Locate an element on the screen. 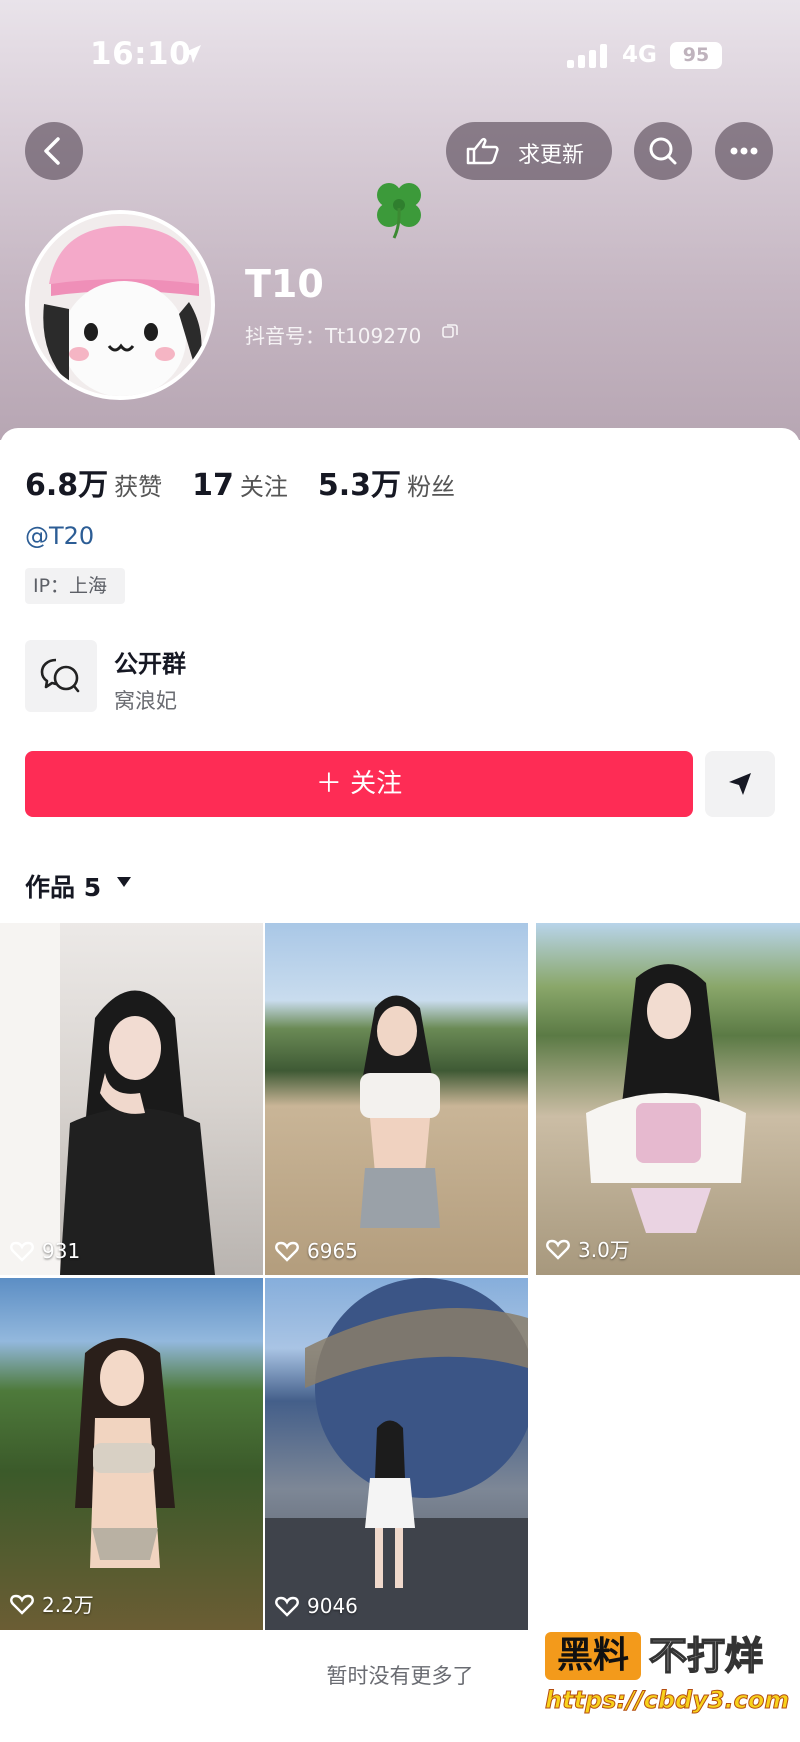 The width and height of the screenshot is (800, 1742). likes-count: 6.8万 is located at coordinates (66, 482).